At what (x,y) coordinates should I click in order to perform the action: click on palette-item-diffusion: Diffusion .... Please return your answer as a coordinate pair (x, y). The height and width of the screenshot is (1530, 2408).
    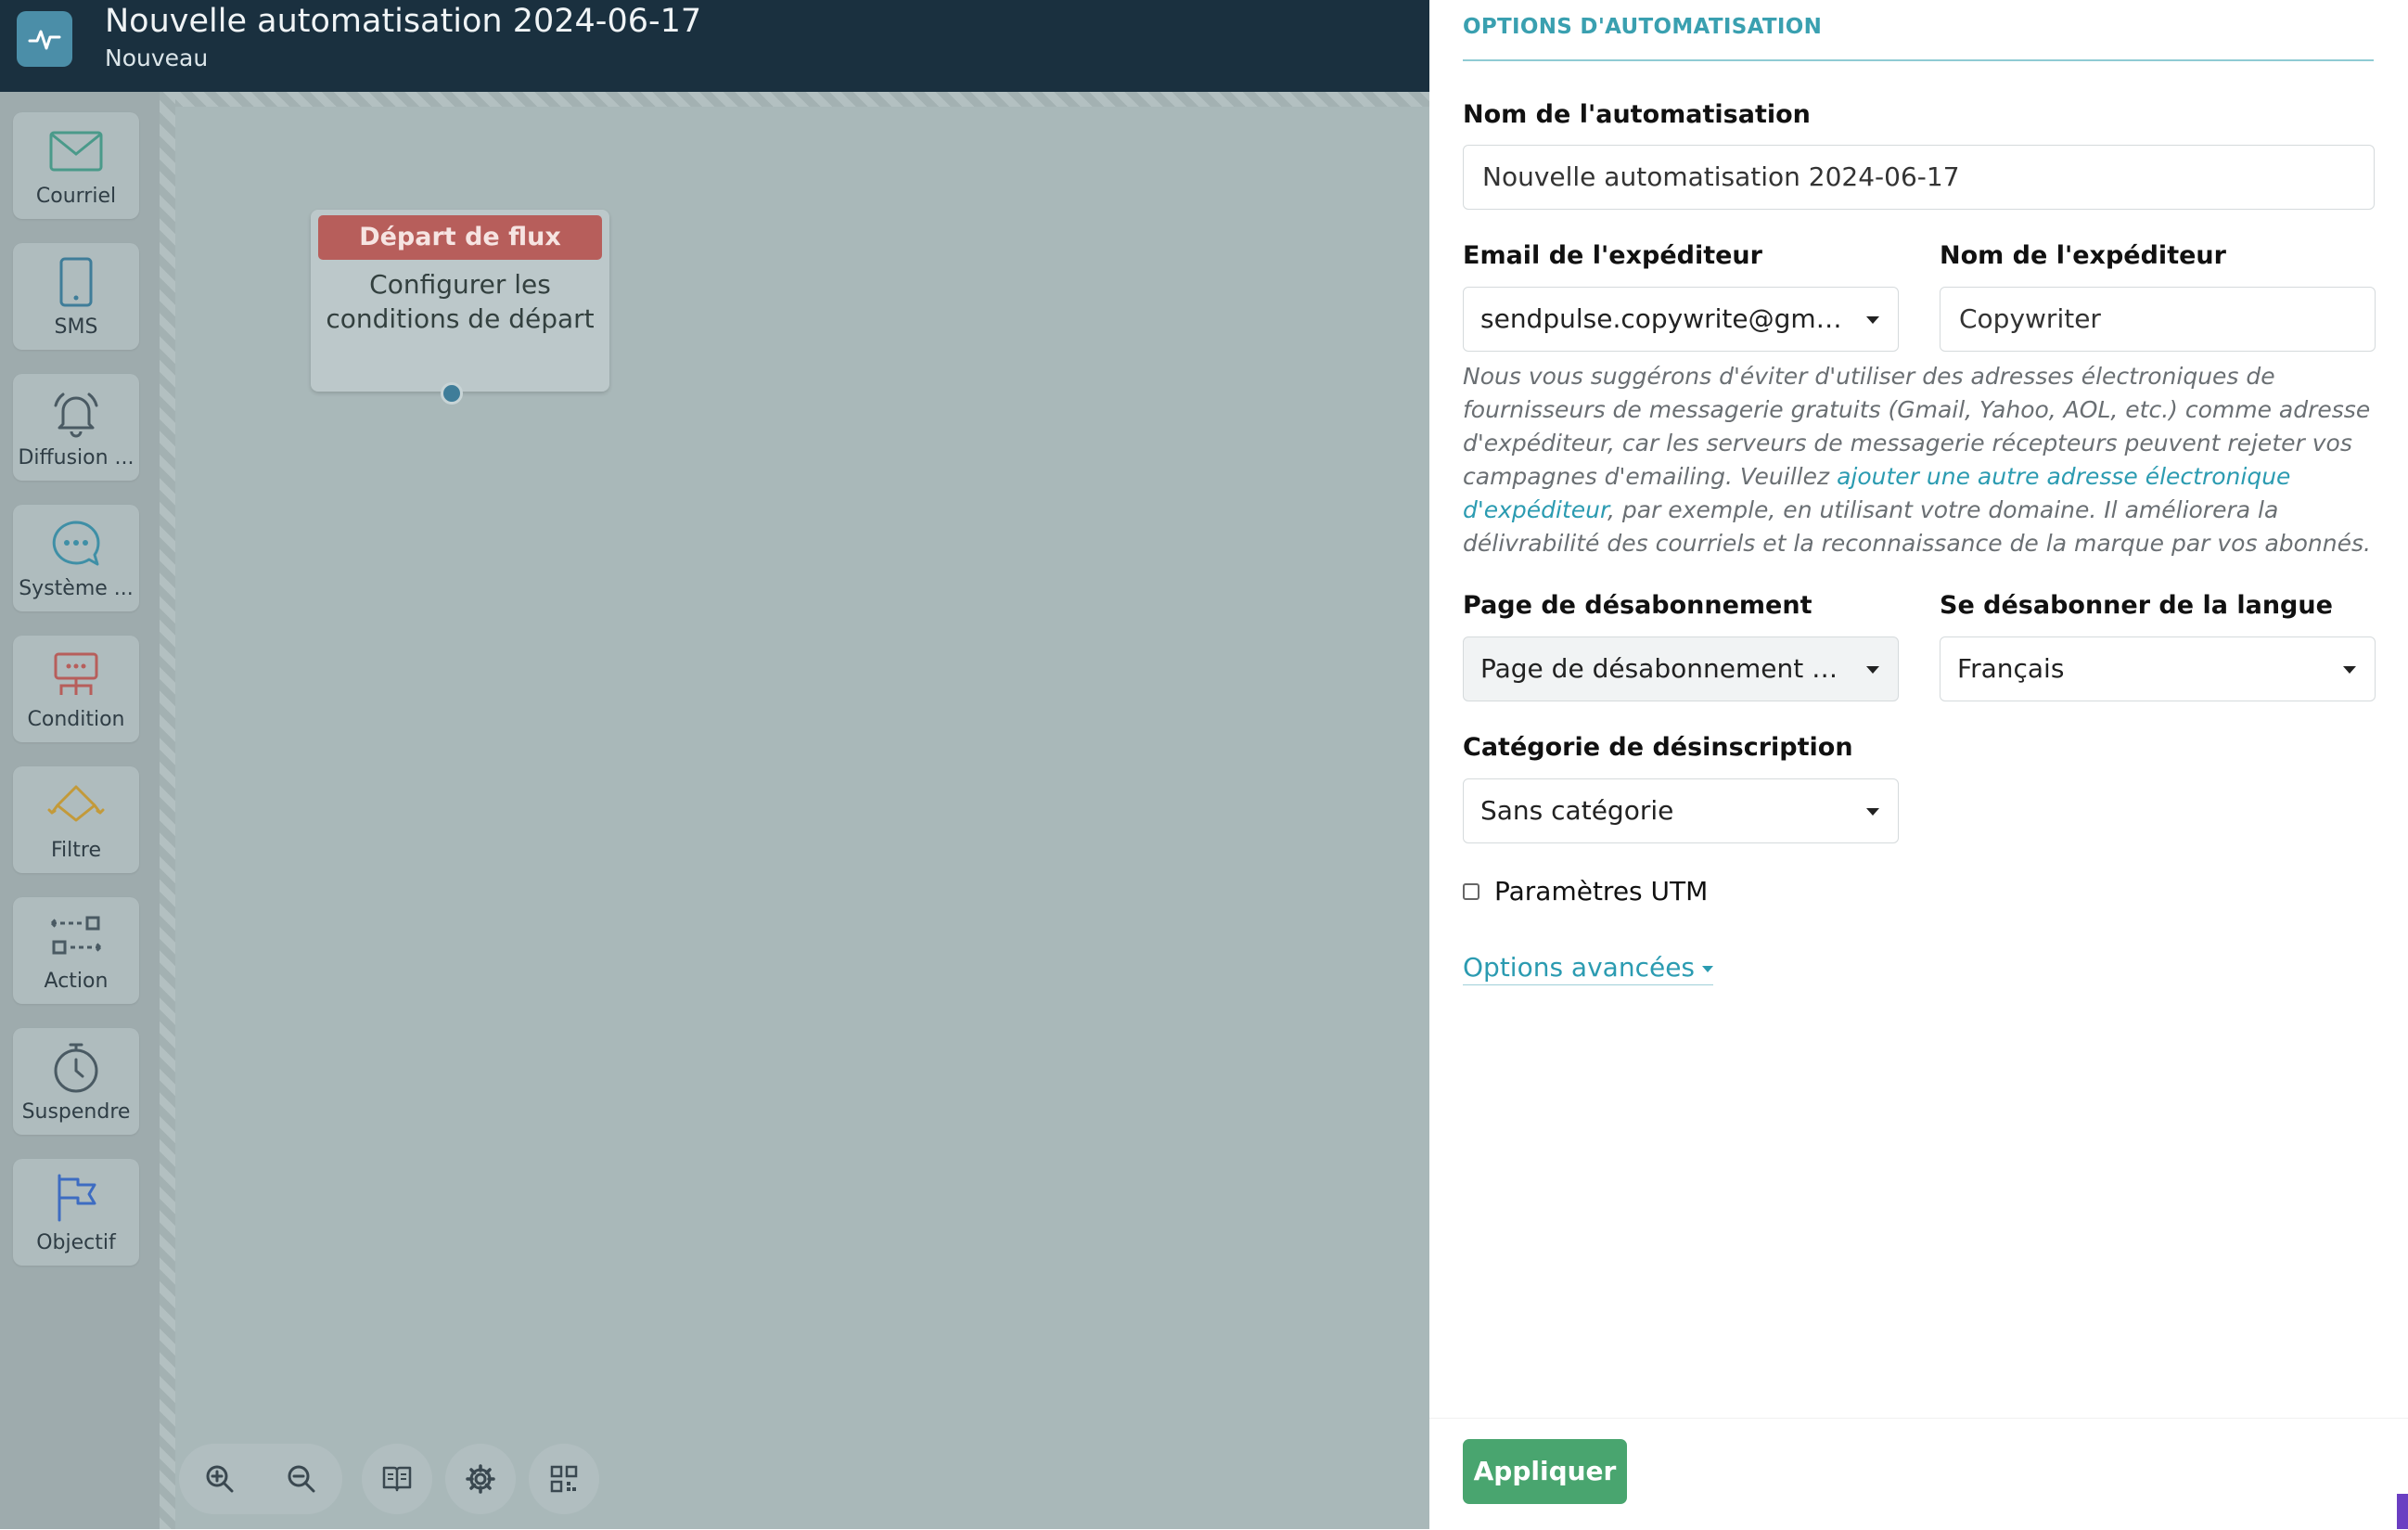
    Looking at the image, I should click on (76, 427).